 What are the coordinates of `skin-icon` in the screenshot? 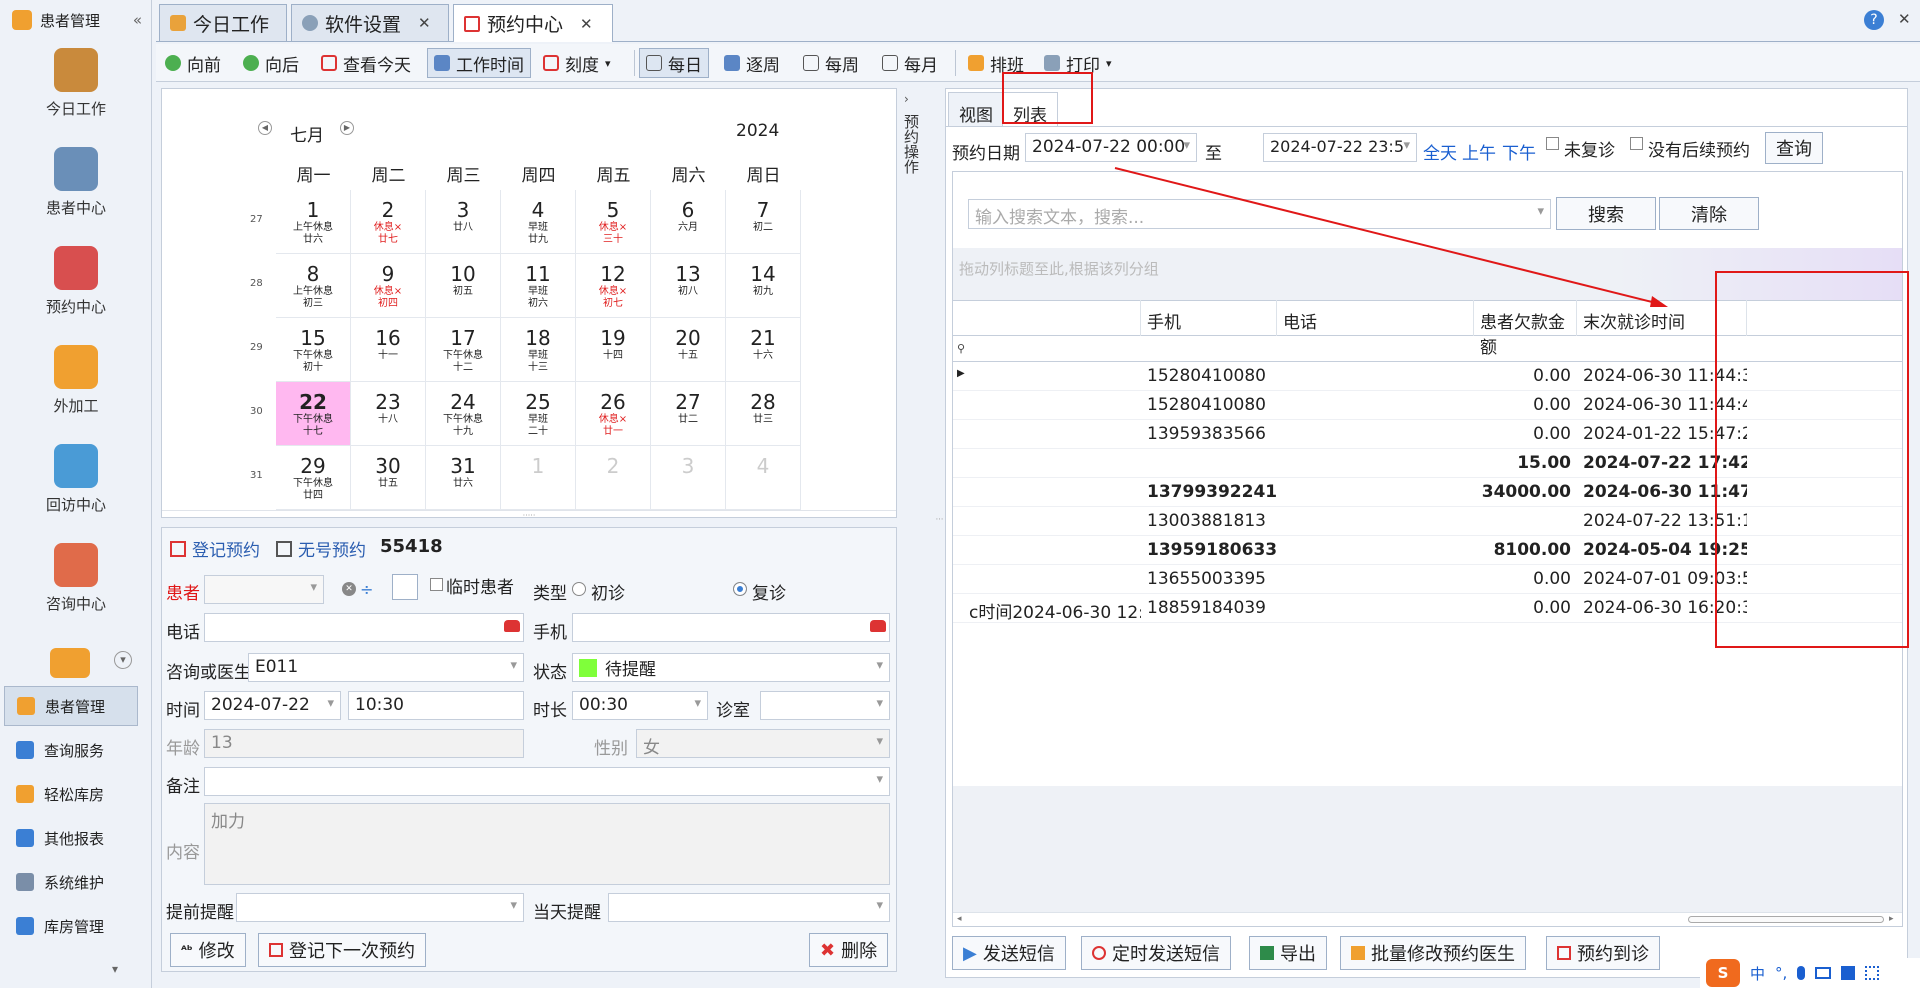 It's located at (1848, 973).